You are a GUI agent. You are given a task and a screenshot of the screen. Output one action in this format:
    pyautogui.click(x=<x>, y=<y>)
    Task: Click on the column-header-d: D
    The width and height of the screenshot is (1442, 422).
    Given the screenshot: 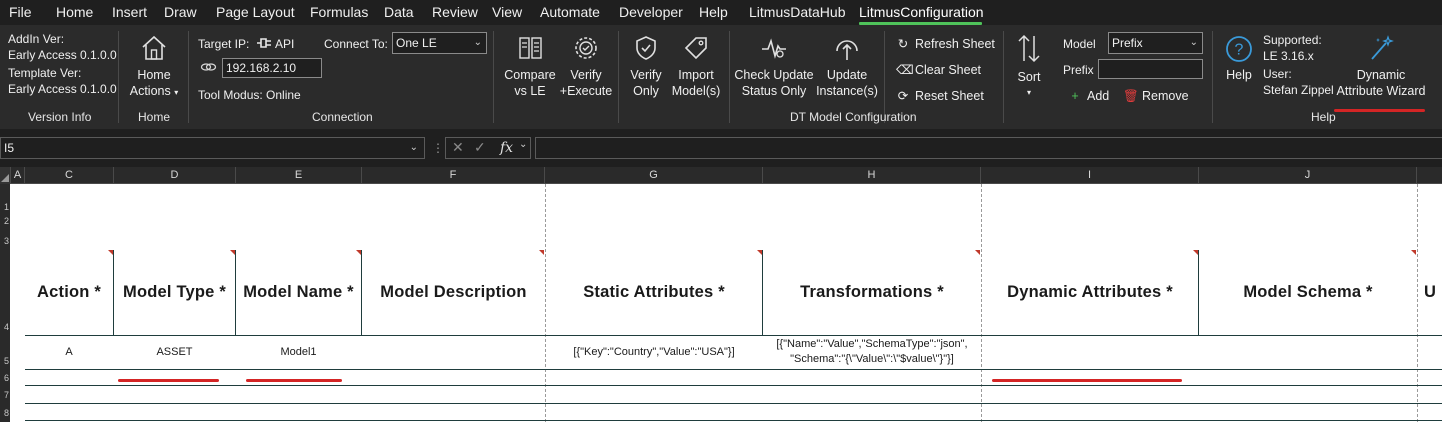 What is the action you would take?
    pyautogui.click(x=175, y=175)
    